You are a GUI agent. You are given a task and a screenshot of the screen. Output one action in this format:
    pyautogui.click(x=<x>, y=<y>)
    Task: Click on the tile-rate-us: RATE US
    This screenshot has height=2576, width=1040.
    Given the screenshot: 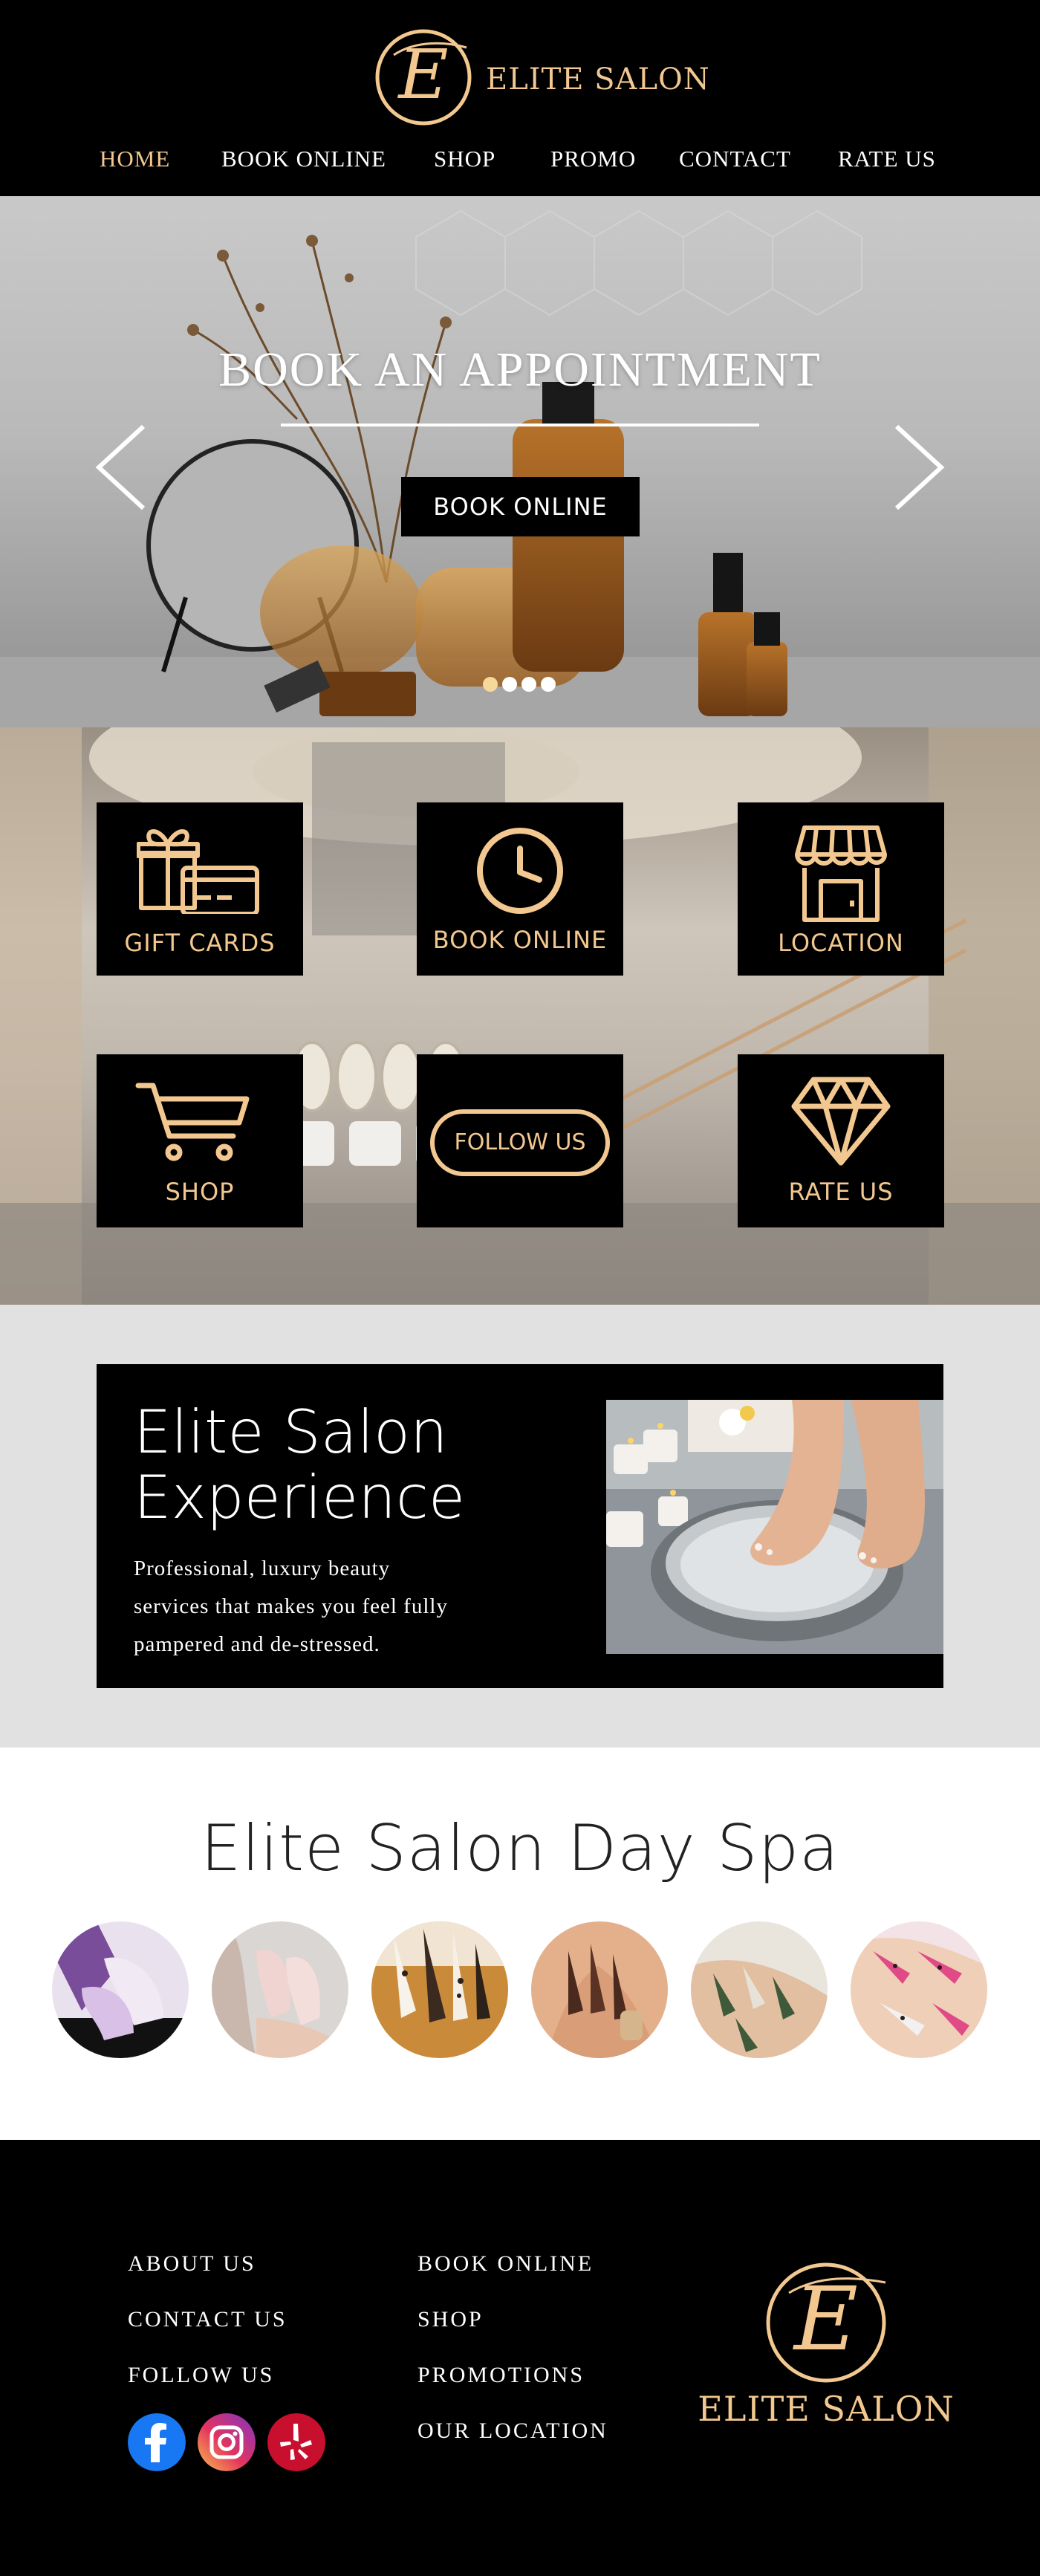 What is the action you would take?
    pyautogui.click(x=841, y=1140)
    